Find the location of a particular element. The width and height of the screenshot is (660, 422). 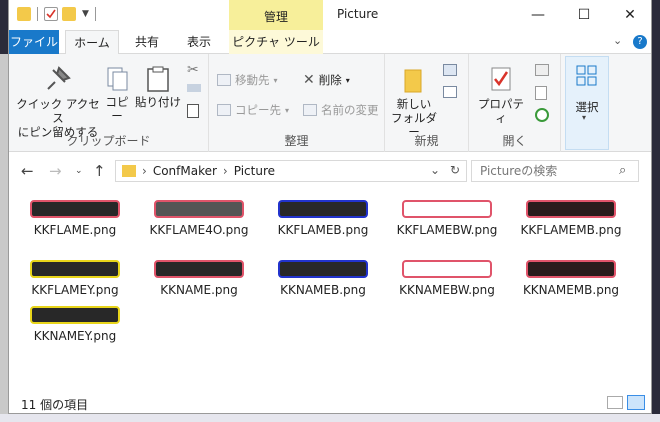

tab-home: ホーム is located at coordinates (92, 42).